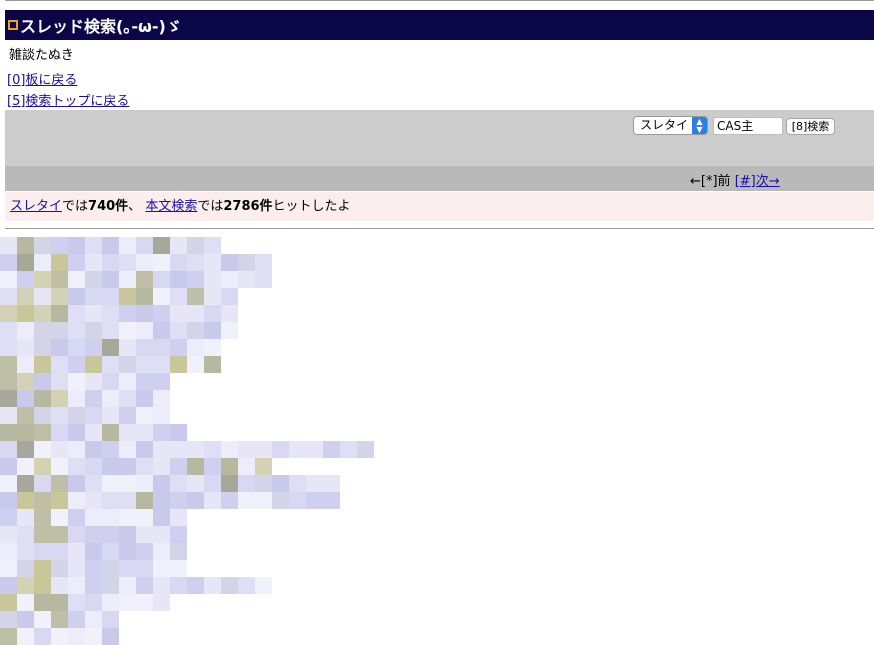 This screenshot has height=645, width=874. I want to click on search-input: CAS主, so click(748, 126).